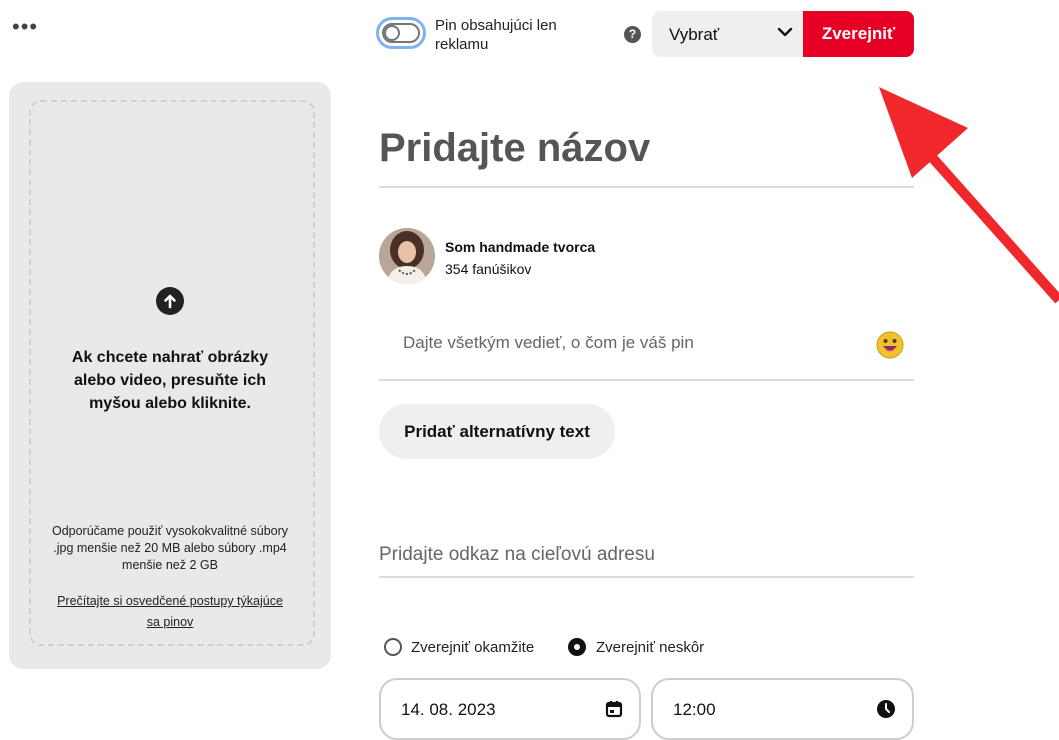 The height and width of the screenshot is (740, 1059). Describe the element at coordinates (393, 647) in the screenshot. I see `publish-now-radio` at that location.